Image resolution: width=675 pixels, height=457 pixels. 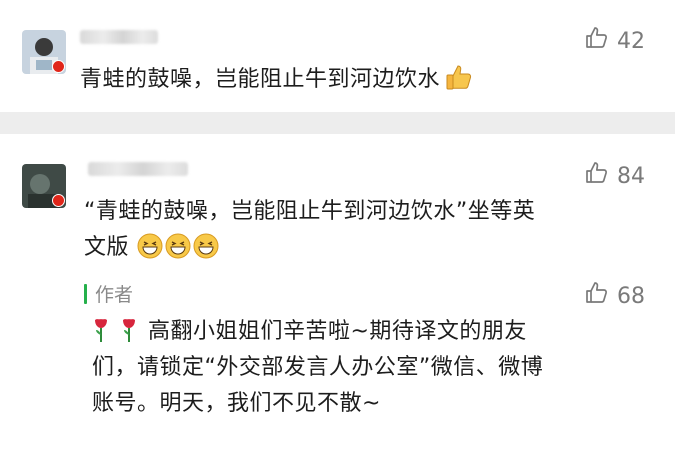 I want to click on section-divider, so click(x=337, y=123).